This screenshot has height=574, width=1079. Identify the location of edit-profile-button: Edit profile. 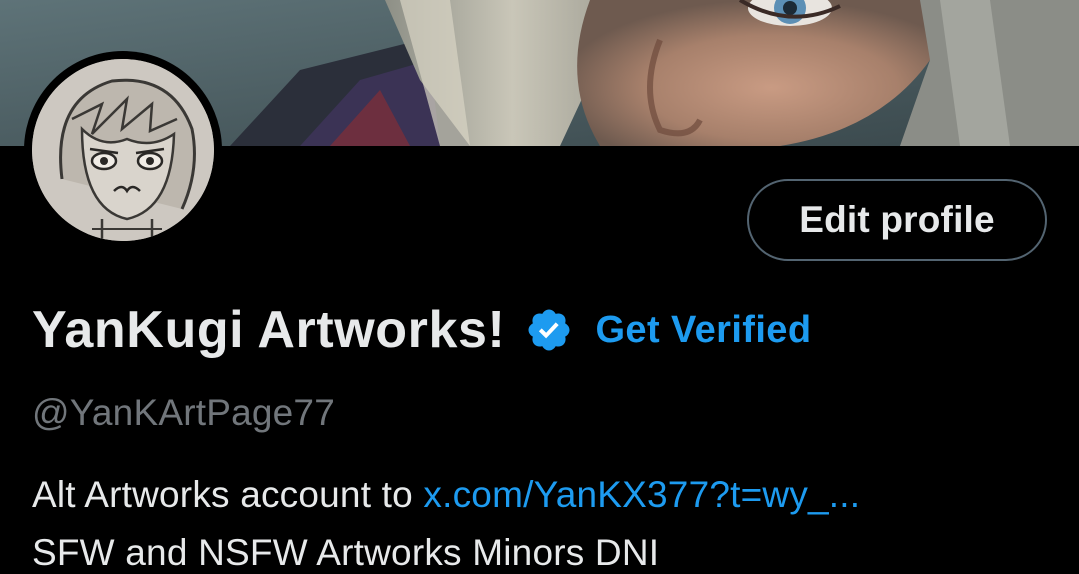
(897, 220).